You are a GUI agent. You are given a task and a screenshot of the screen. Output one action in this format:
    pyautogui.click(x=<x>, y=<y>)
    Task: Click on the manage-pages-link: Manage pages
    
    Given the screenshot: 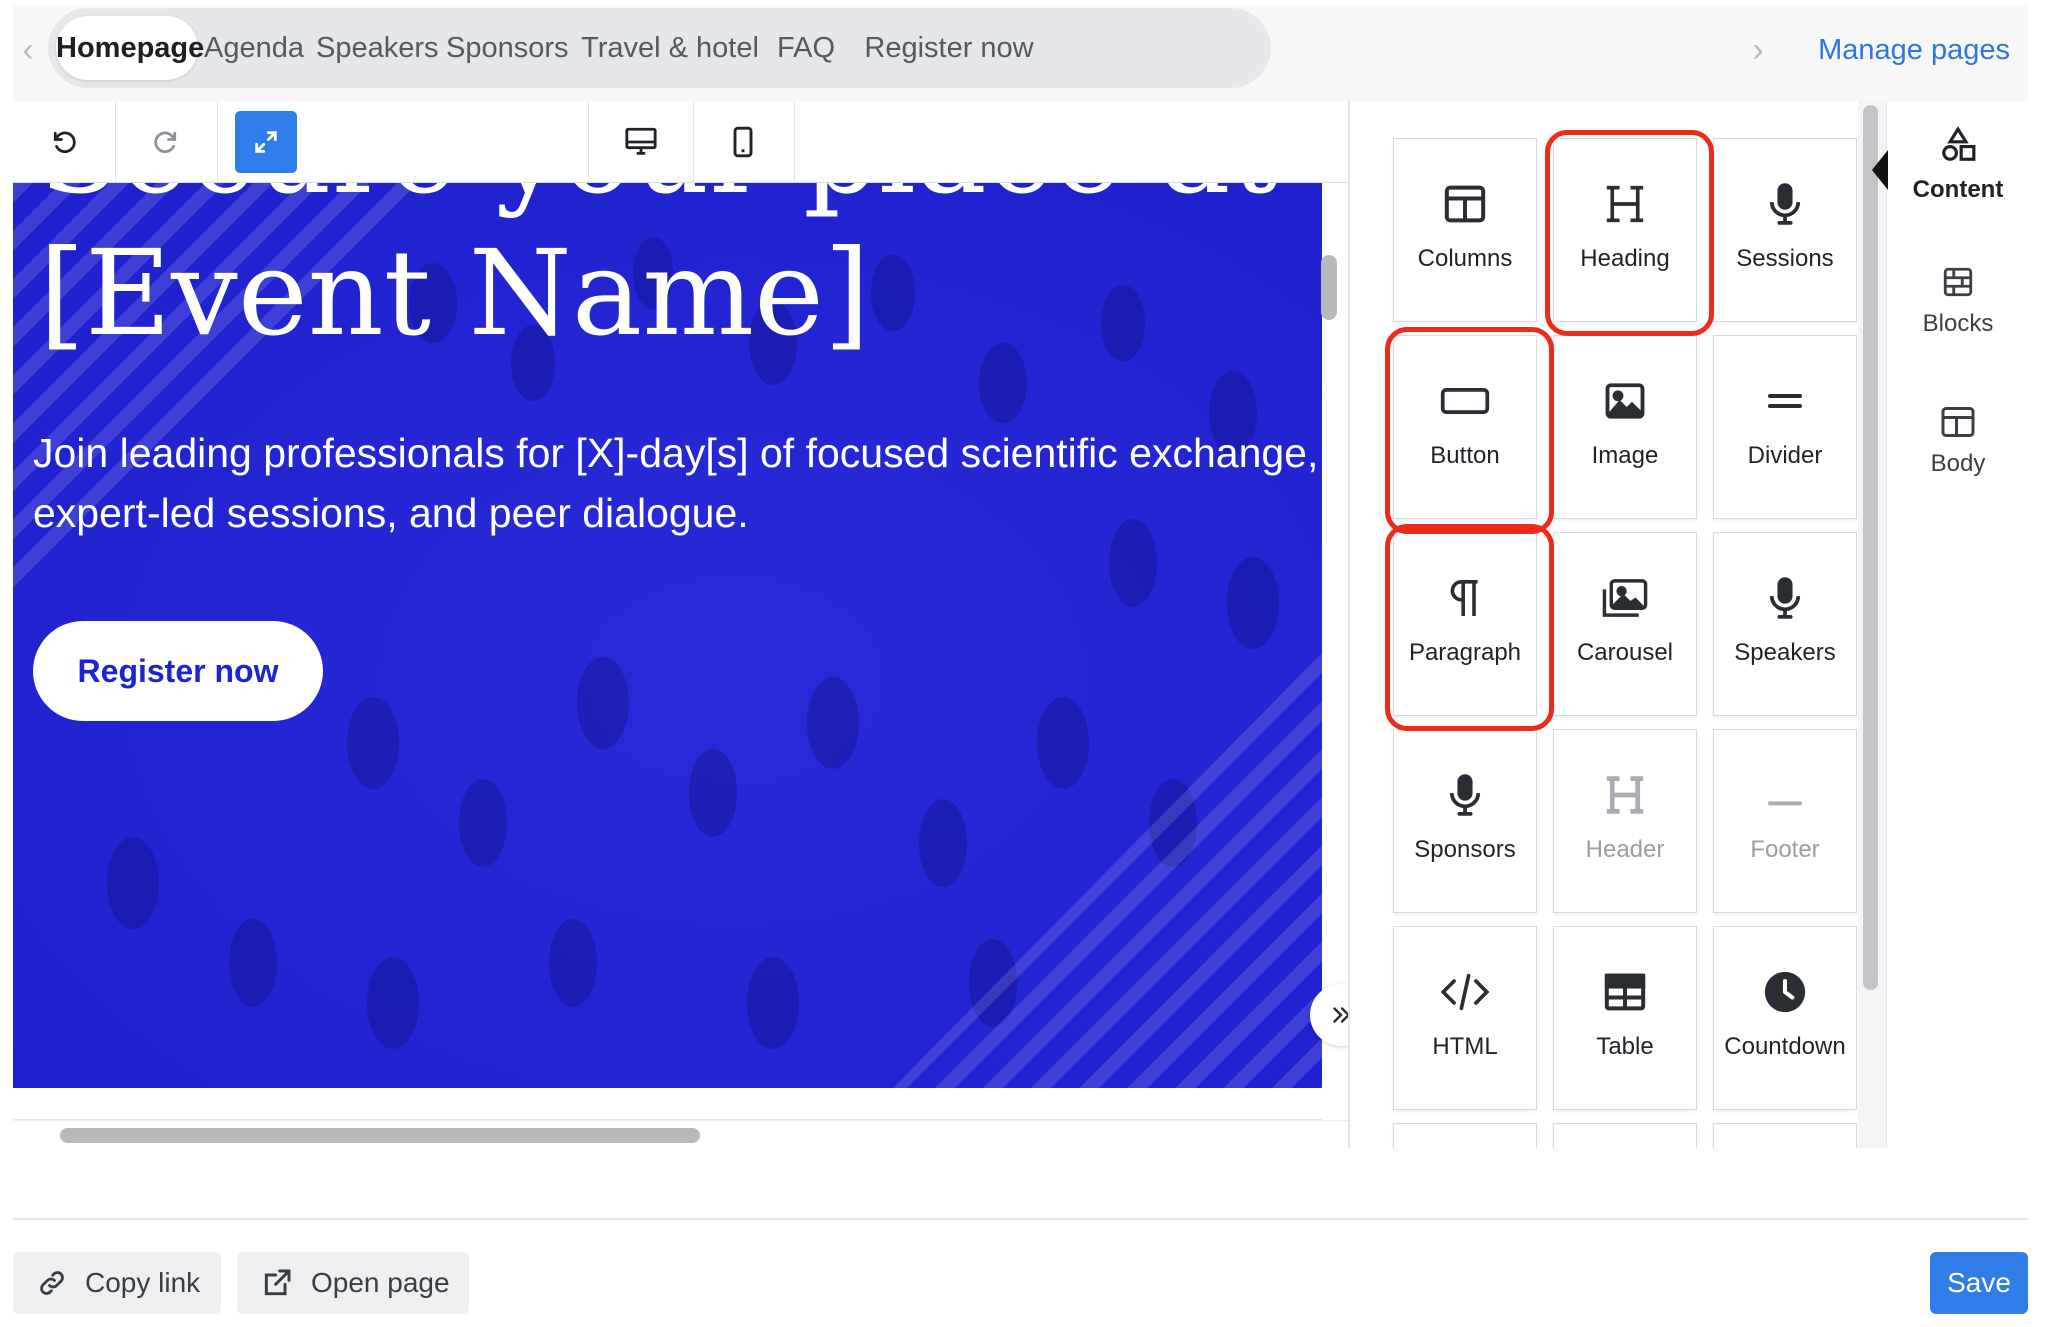 What is the action you would take?
    pyautogui.click(x=1905, y=50)
    